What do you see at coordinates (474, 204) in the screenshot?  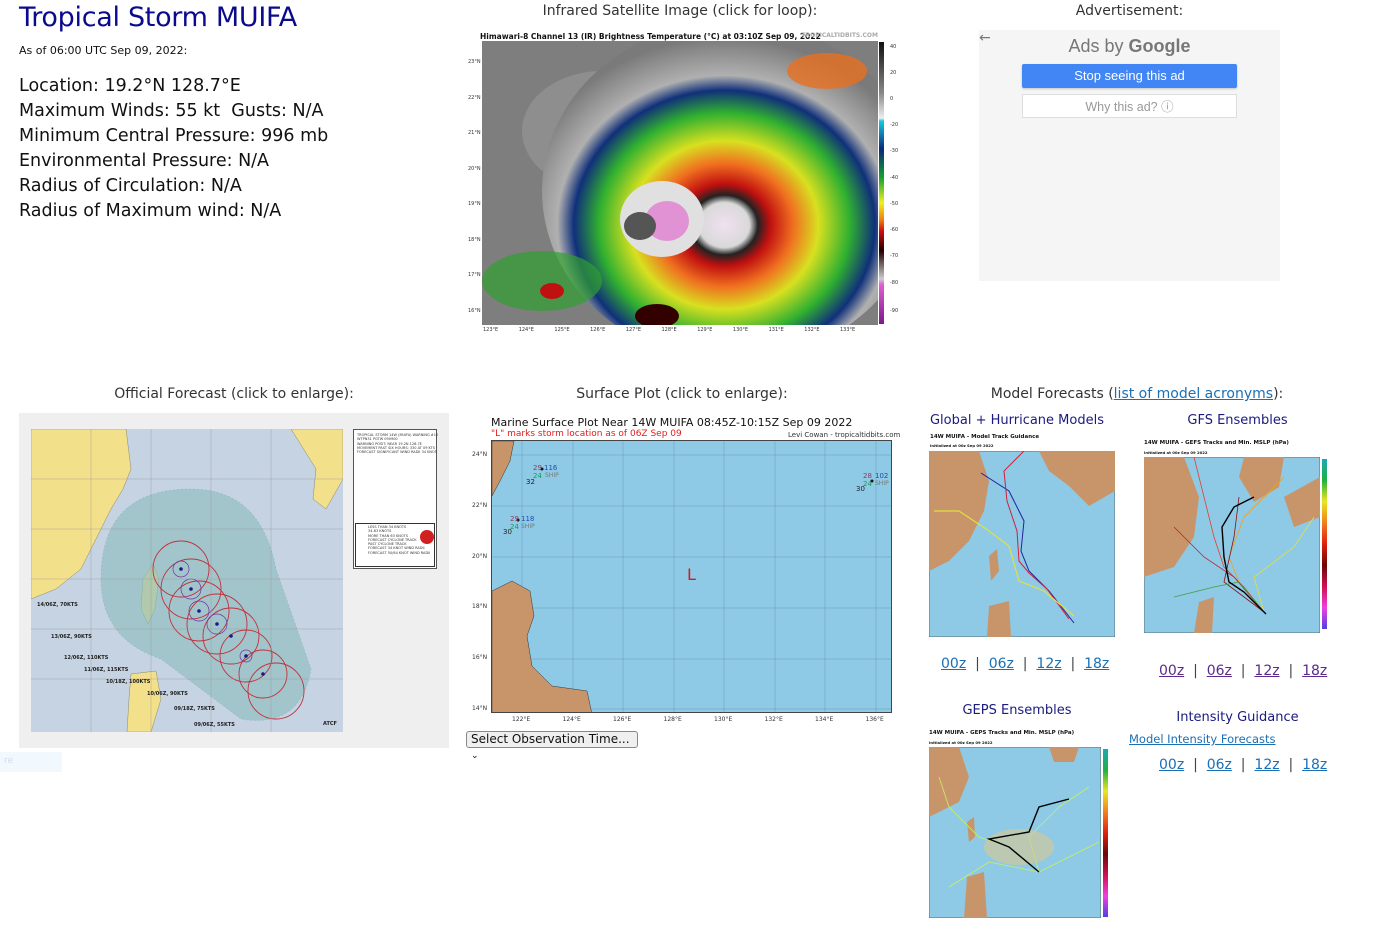 I see `lat-tick-label: 19°N` at bounding box center [474, 204].